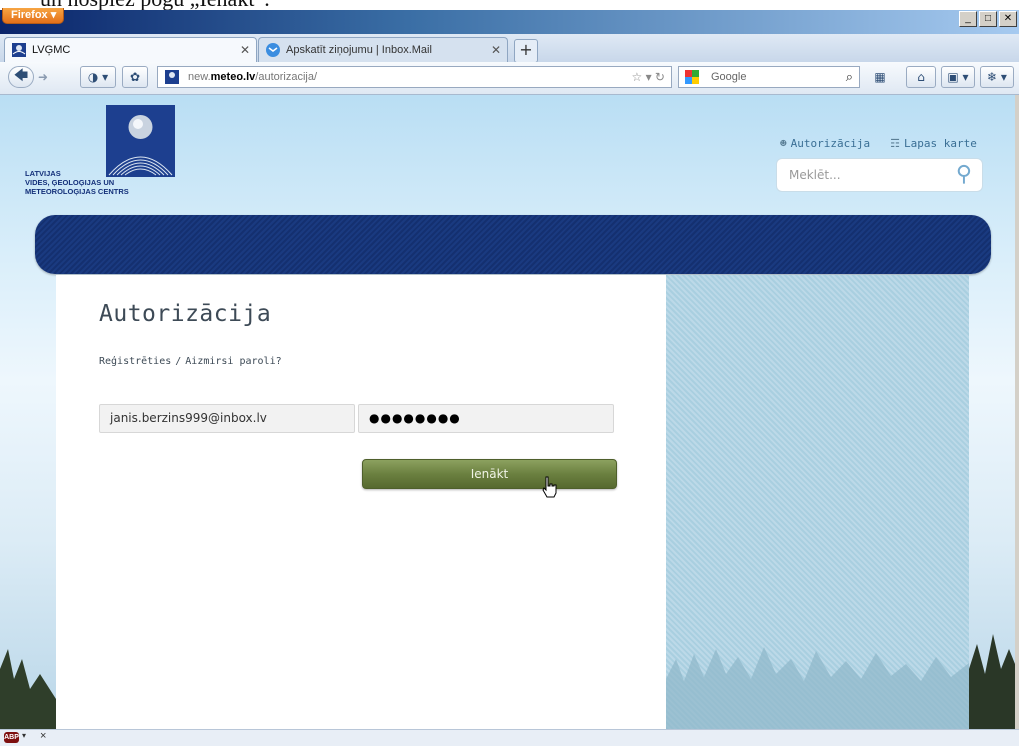 The width and height of the screenshot is (1019, 746). I want to click on maximize-button: □, so click(988, 19).